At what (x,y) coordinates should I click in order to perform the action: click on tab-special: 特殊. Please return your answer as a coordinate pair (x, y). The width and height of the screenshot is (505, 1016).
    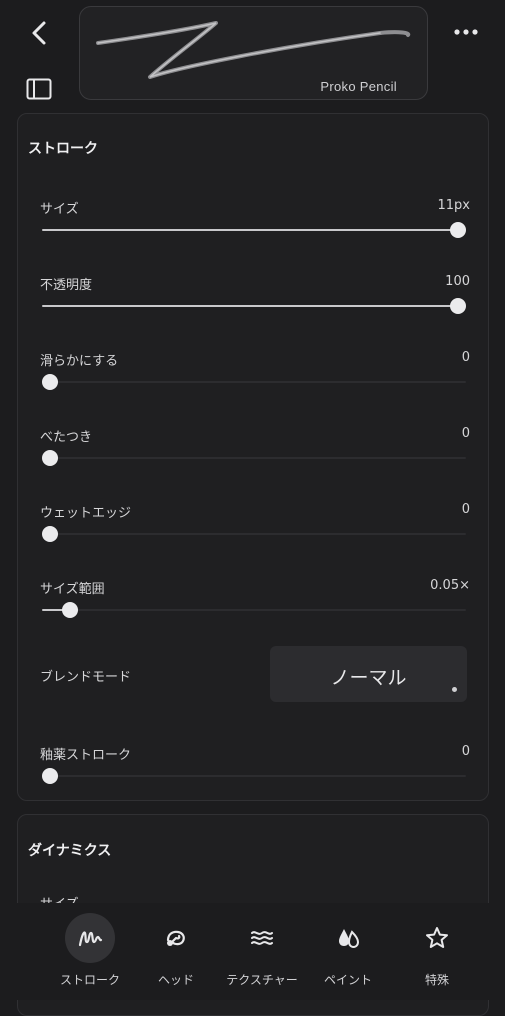
    Looking at the image, I should click on (437, 951).